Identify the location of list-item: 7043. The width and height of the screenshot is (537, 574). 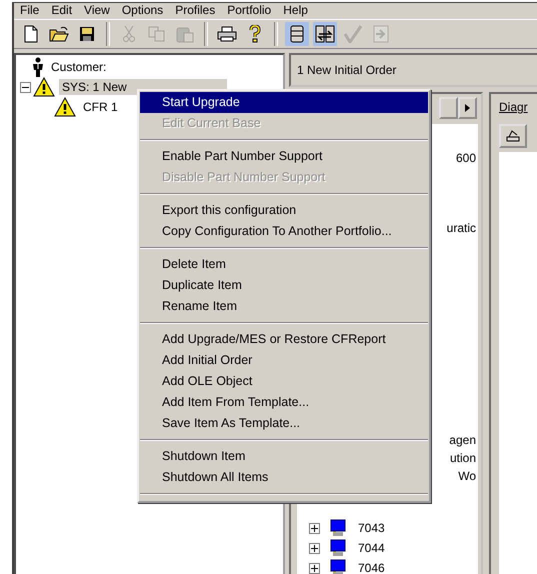
(371, 528).